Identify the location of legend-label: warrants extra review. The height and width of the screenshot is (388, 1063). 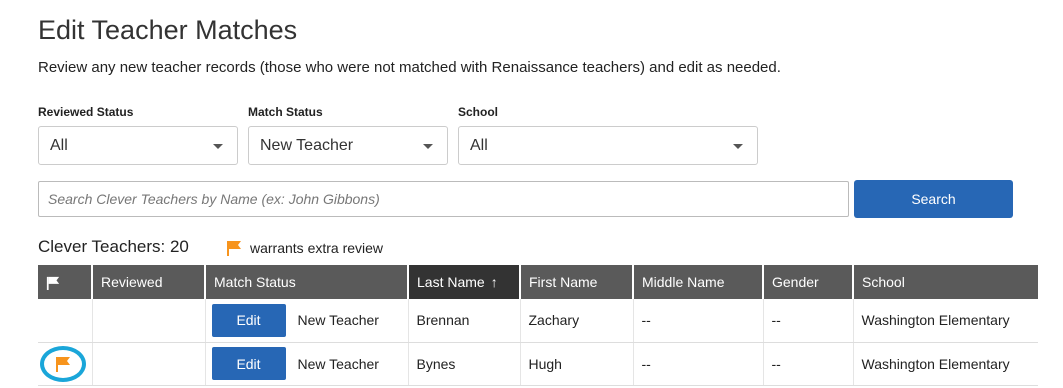
(317, 248).